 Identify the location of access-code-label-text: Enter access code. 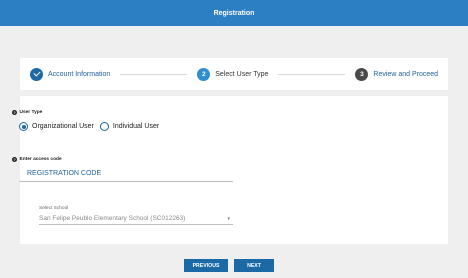
(40, 159).